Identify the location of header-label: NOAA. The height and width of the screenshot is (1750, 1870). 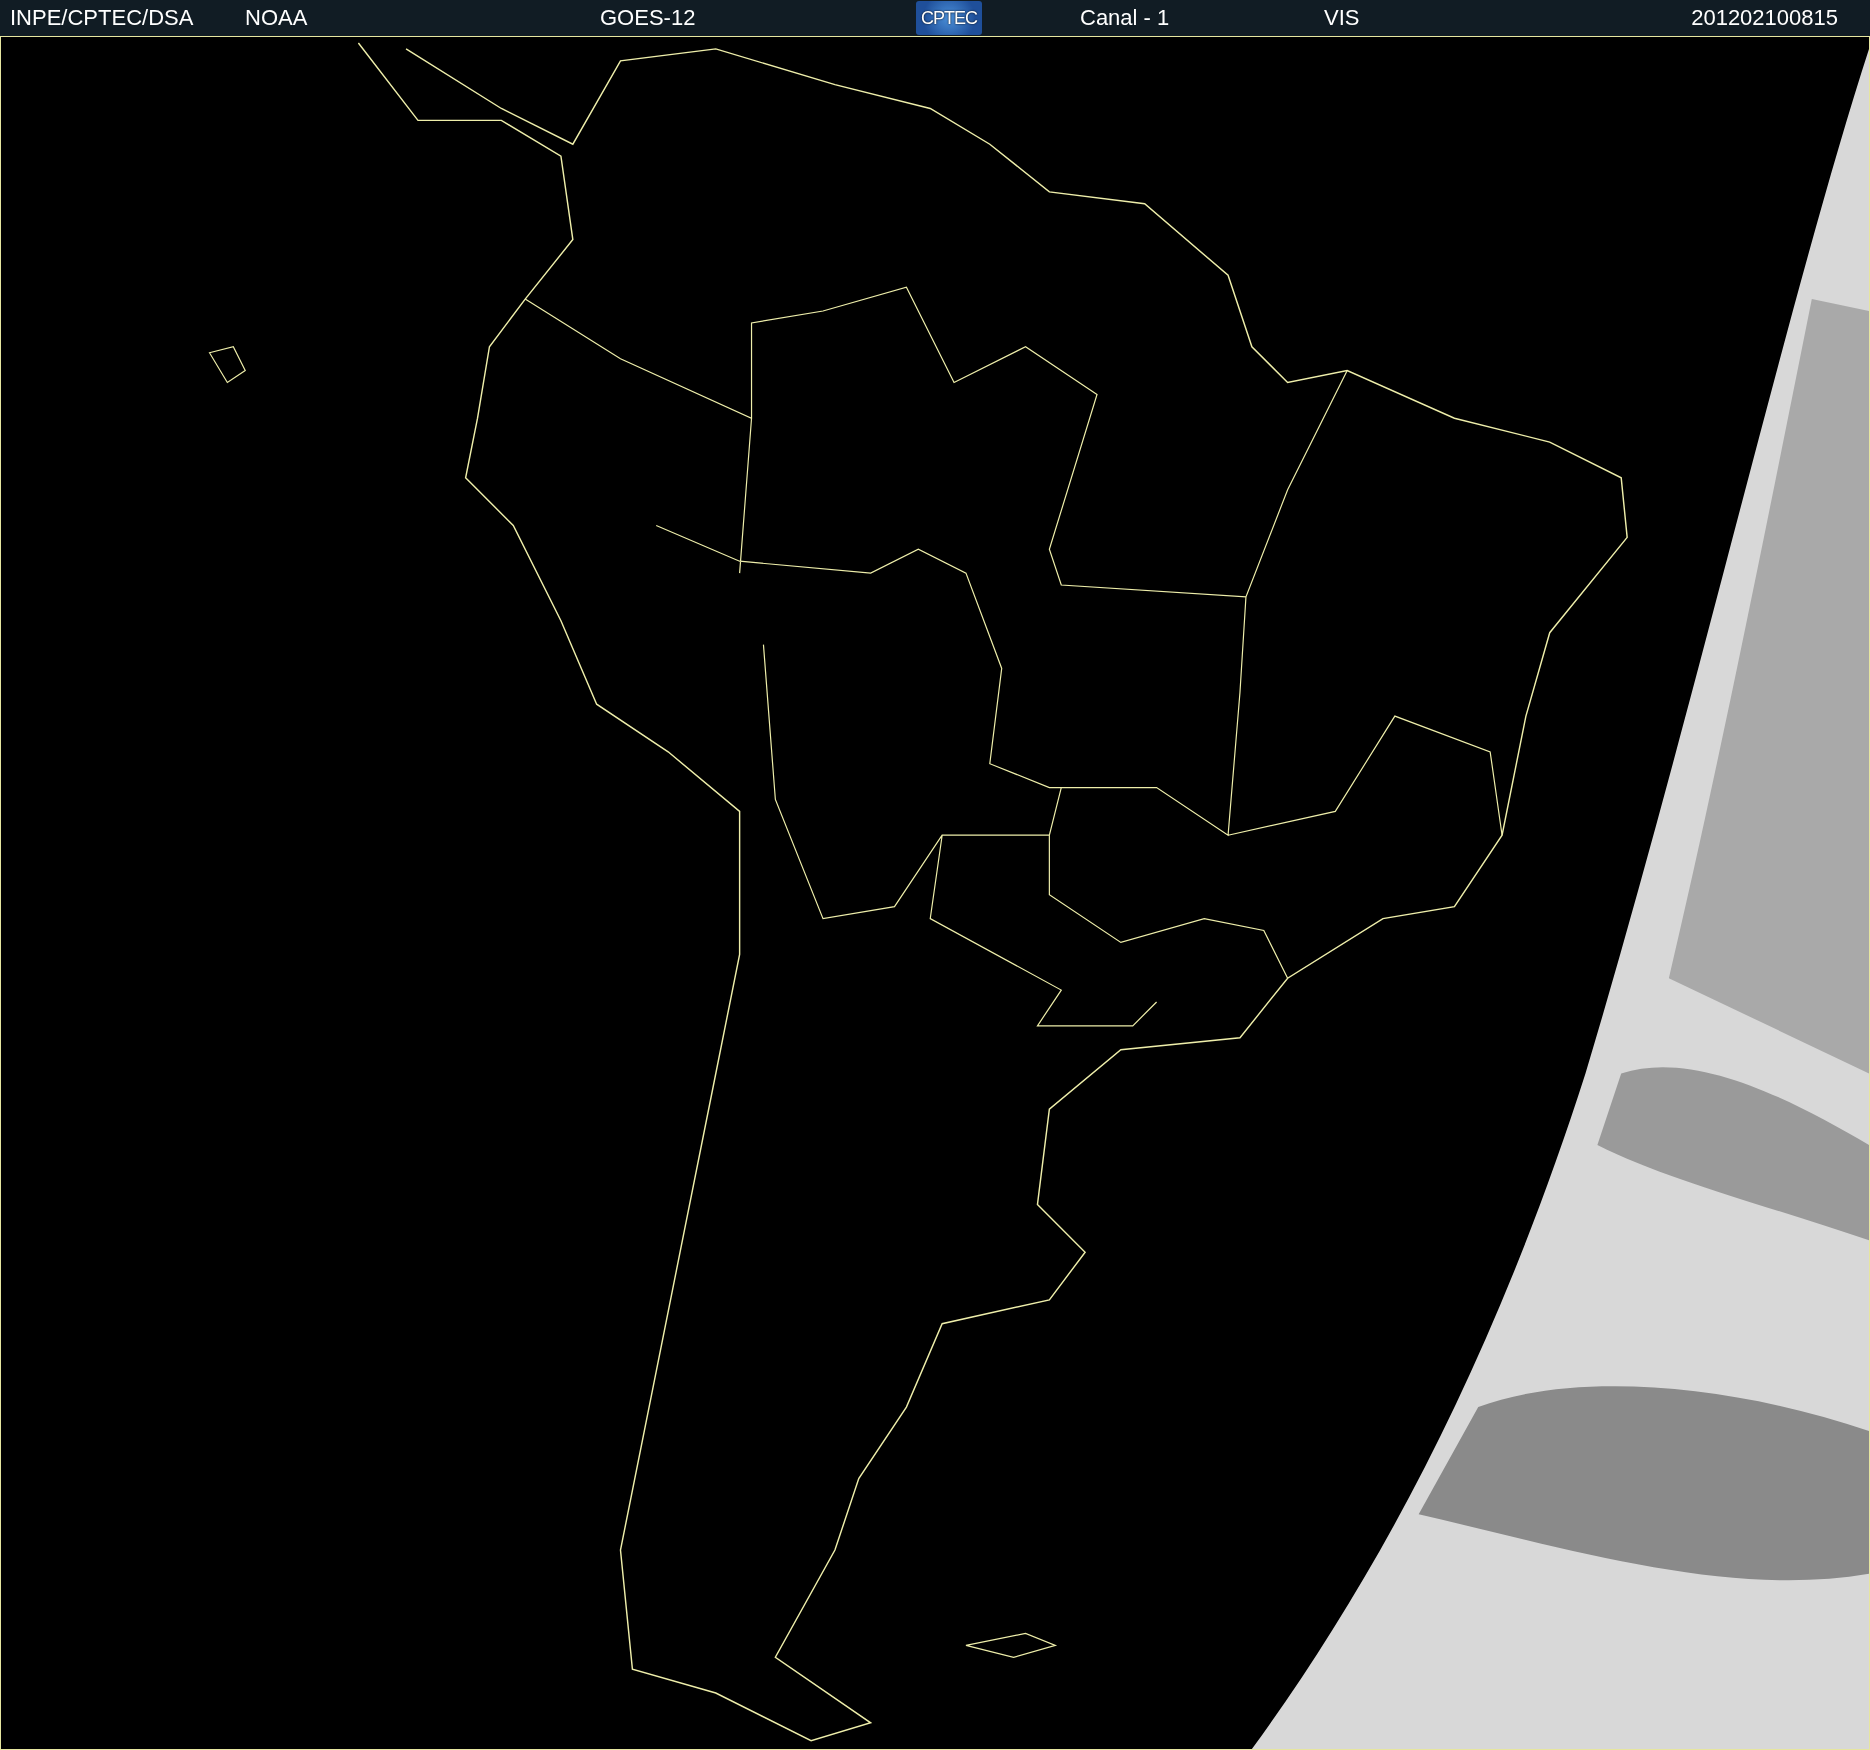
(276, 18).